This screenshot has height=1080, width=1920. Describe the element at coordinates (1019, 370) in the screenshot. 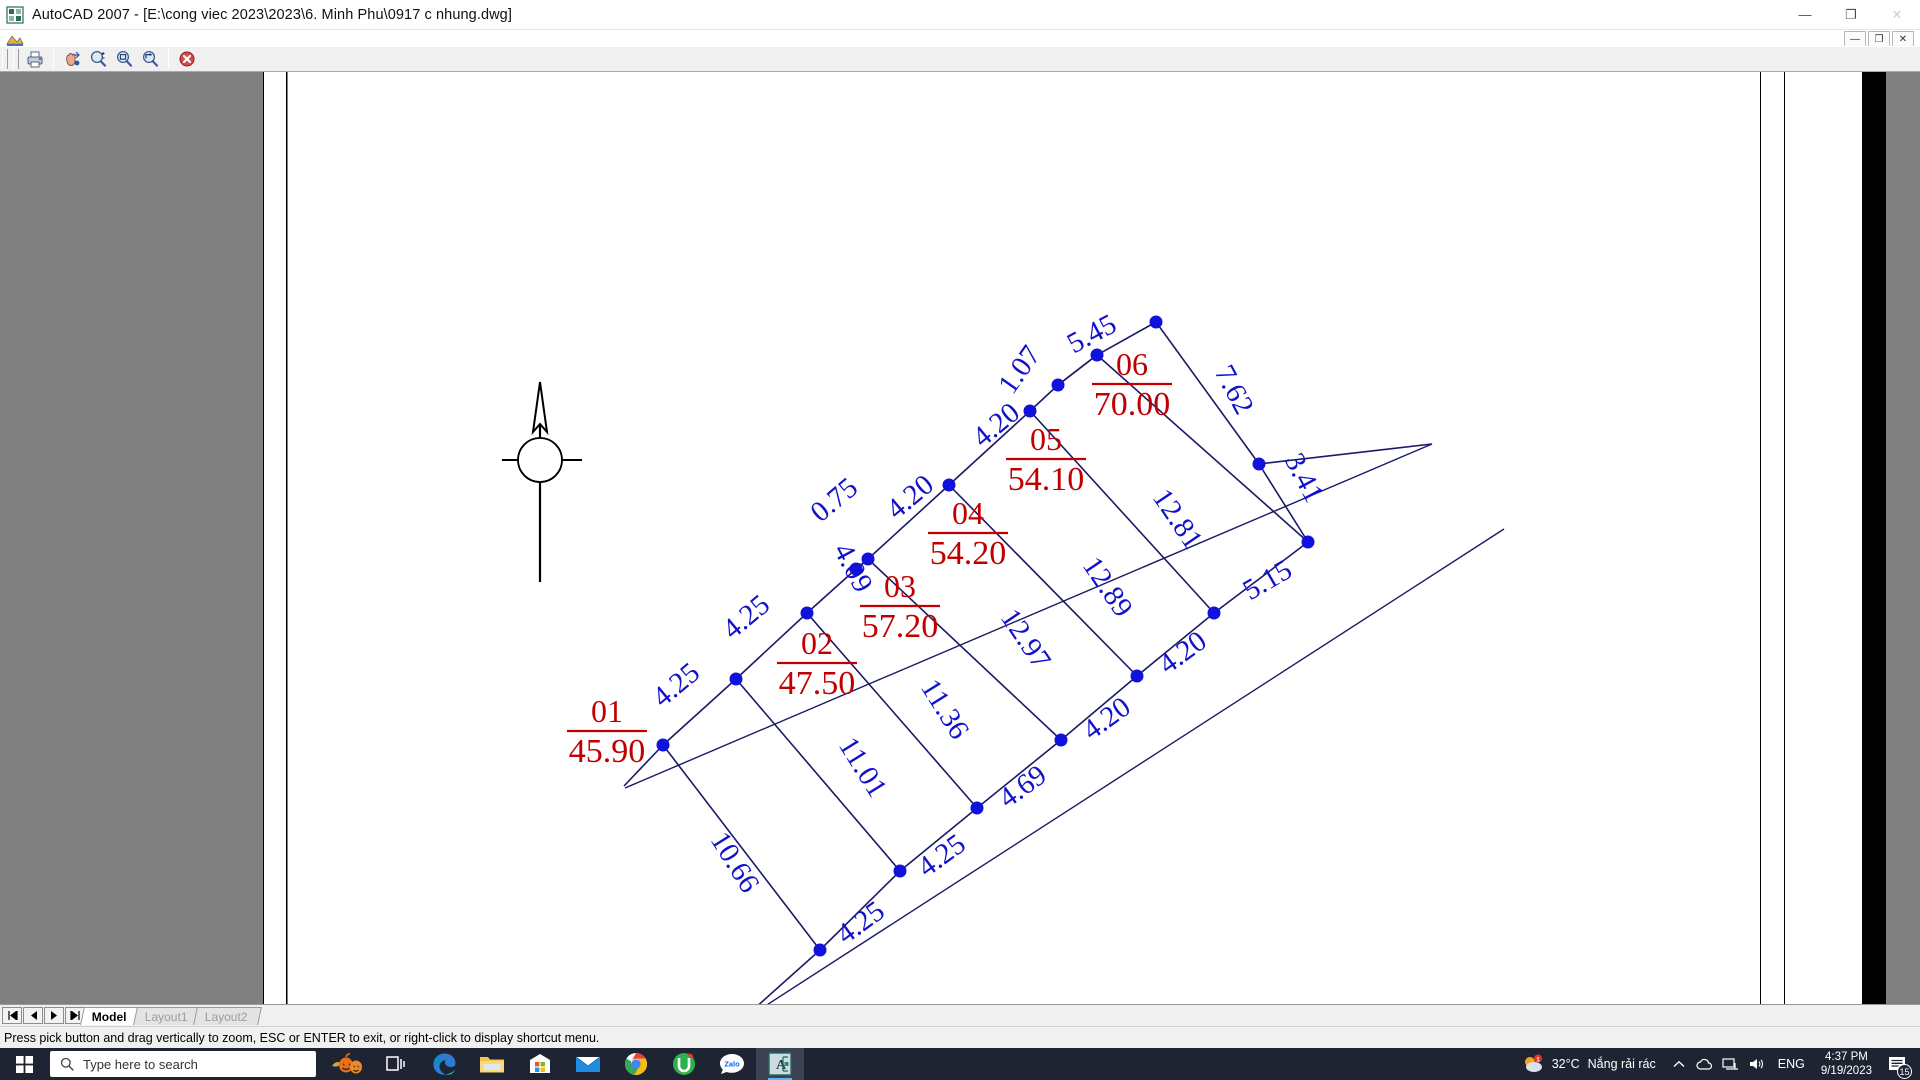

I see `dimension-value: 1.07` at that location.